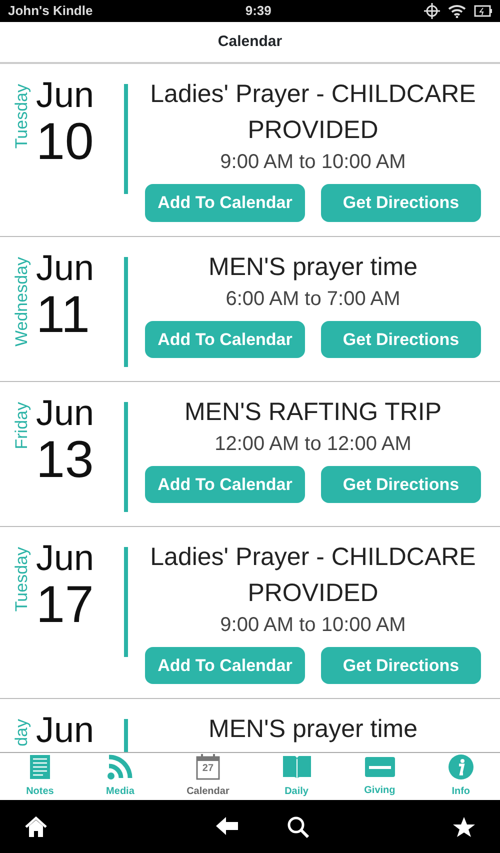 The image size is (500, 853). I want to click on credit-card-icon, so click(380, 767).